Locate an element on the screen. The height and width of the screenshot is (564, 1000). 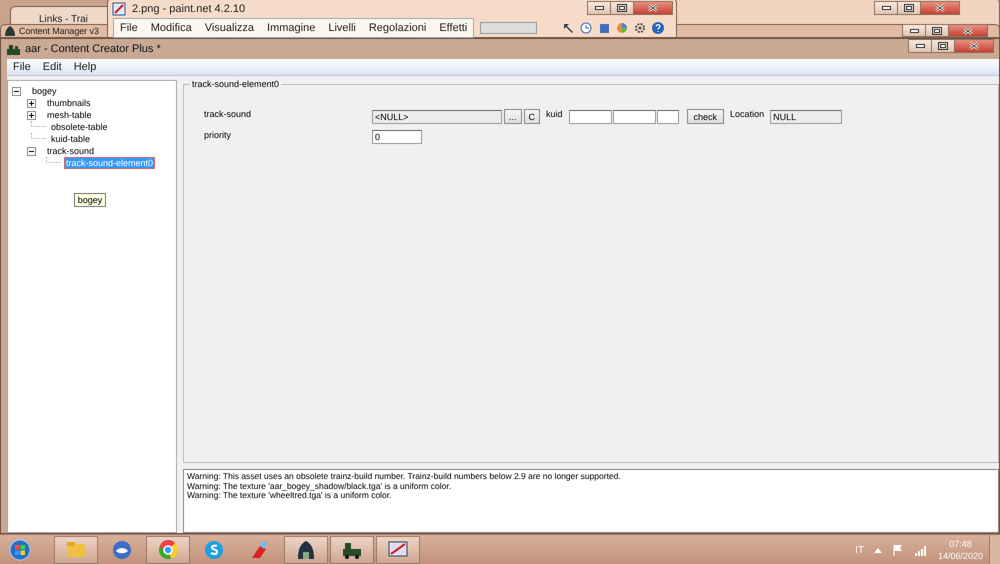
location-field: NULL is located at coordinates (806, 117).